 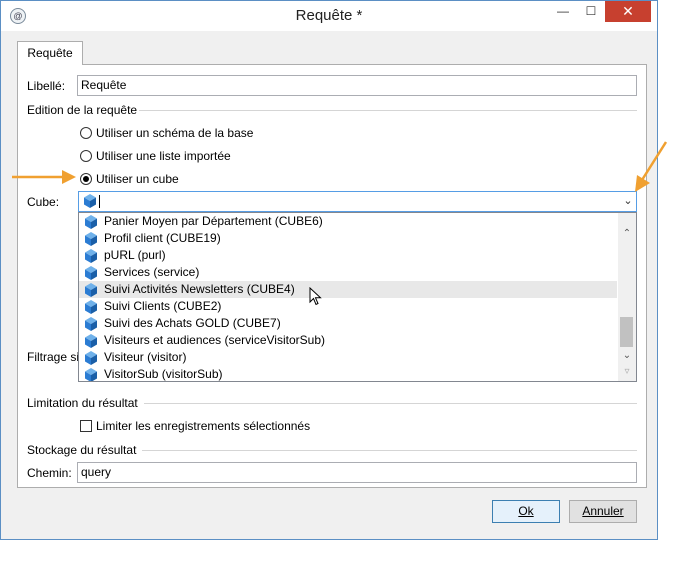 What do you see at coordinates (46, 86) in the screenshot?
I see `libelle-label: Libellé:` at bounding box center [46, 86].